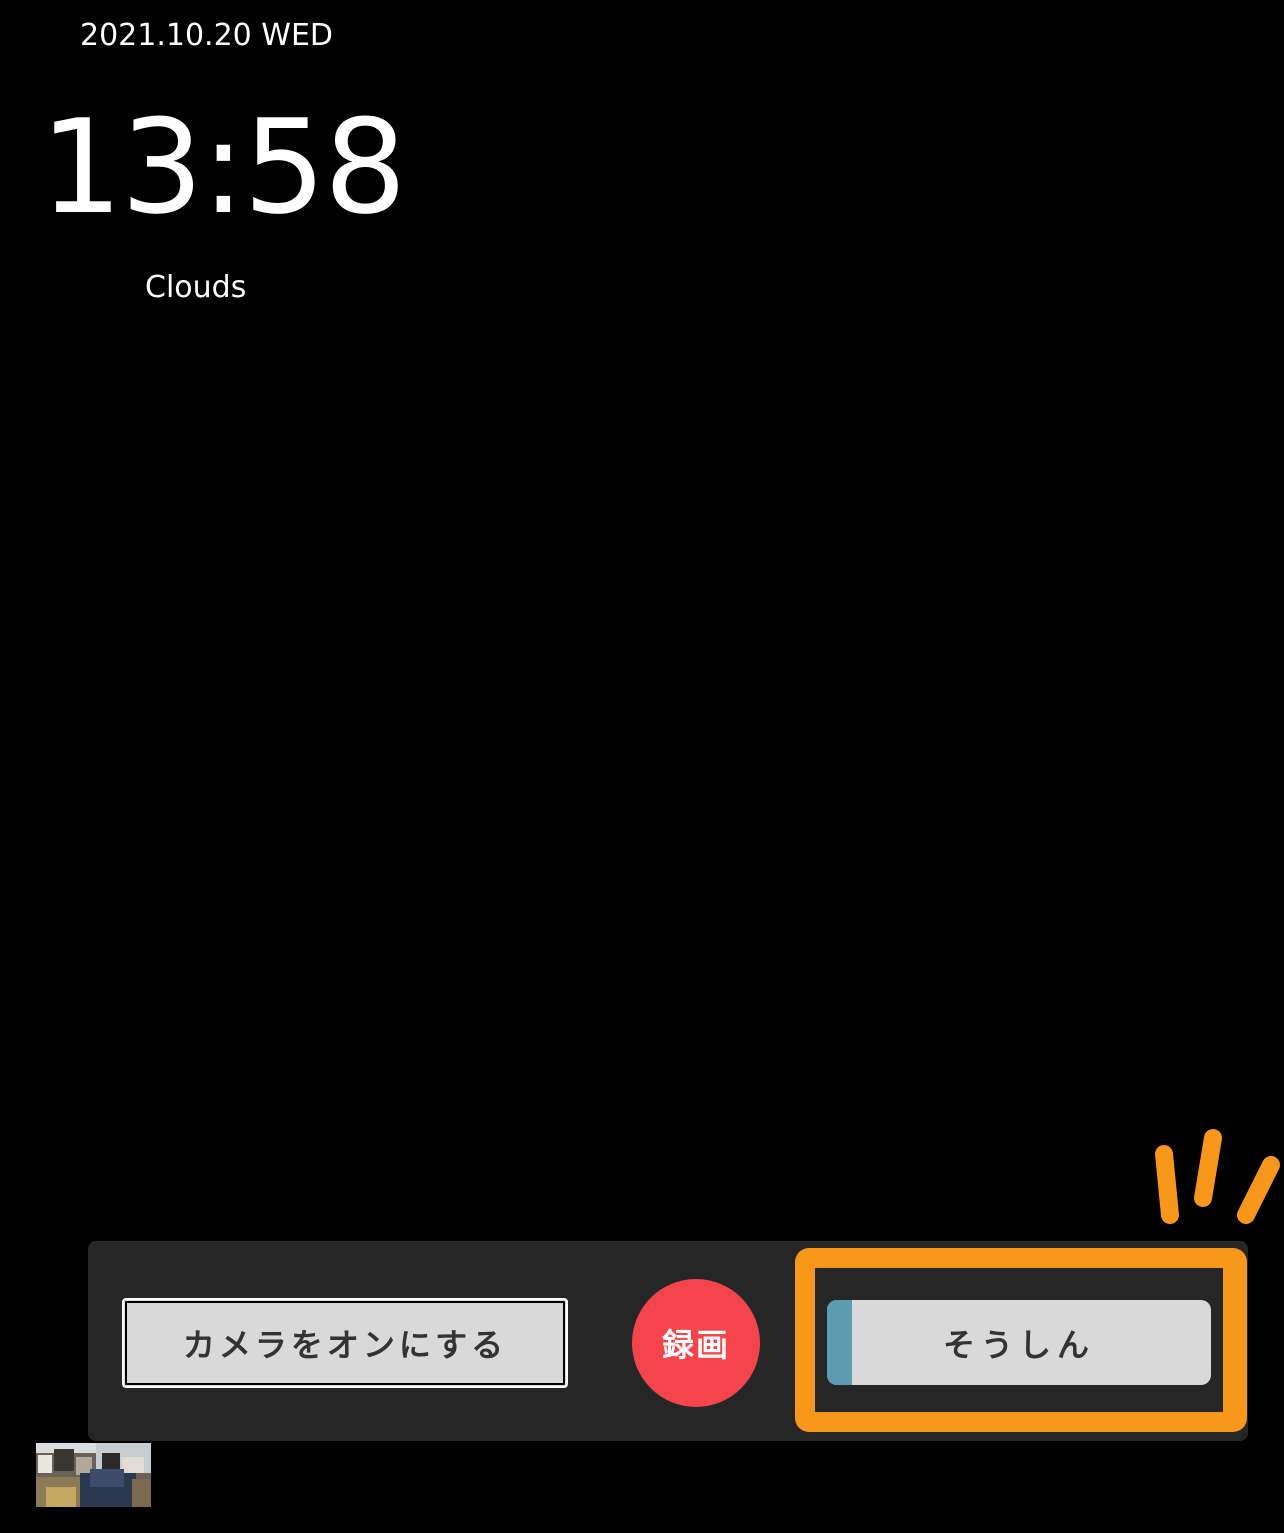 The height and width of the screenshot is (1533, 1284). I want to click on send-button: そうしん, so click(1019, 1342).